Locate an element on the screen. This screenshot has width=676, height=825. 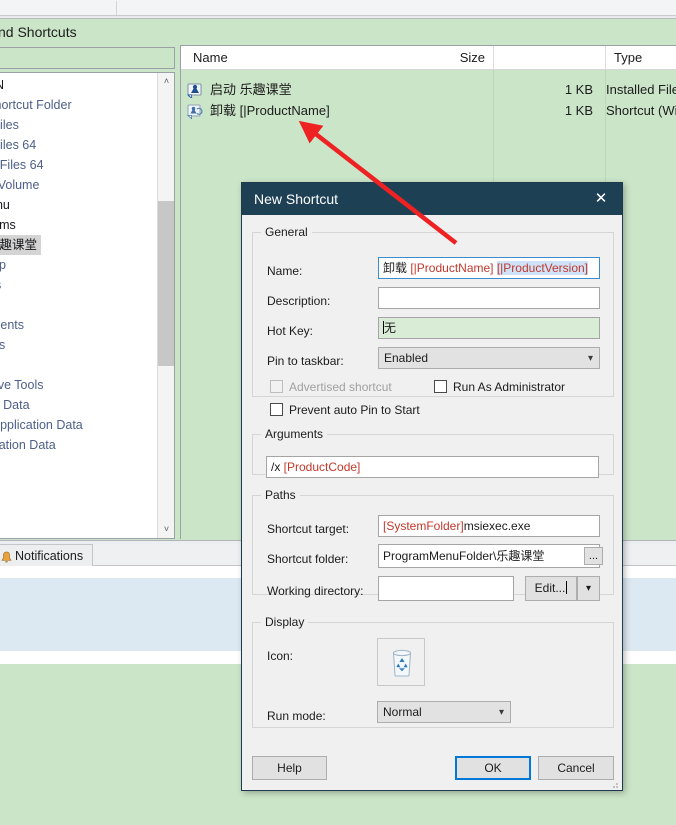
display-group: Display Icon: Run mode: Normal ▾ is located at coordinates (433, 671).